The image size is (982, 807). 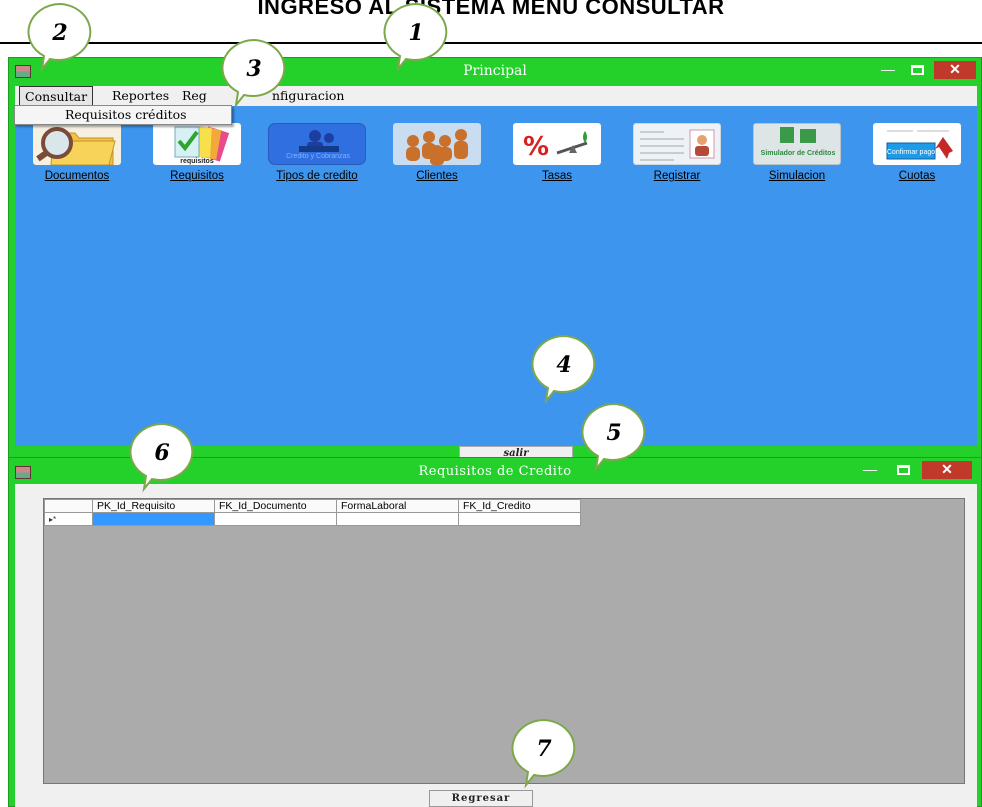 I want to click on callout-1: 1, so click(x=416, y=37).